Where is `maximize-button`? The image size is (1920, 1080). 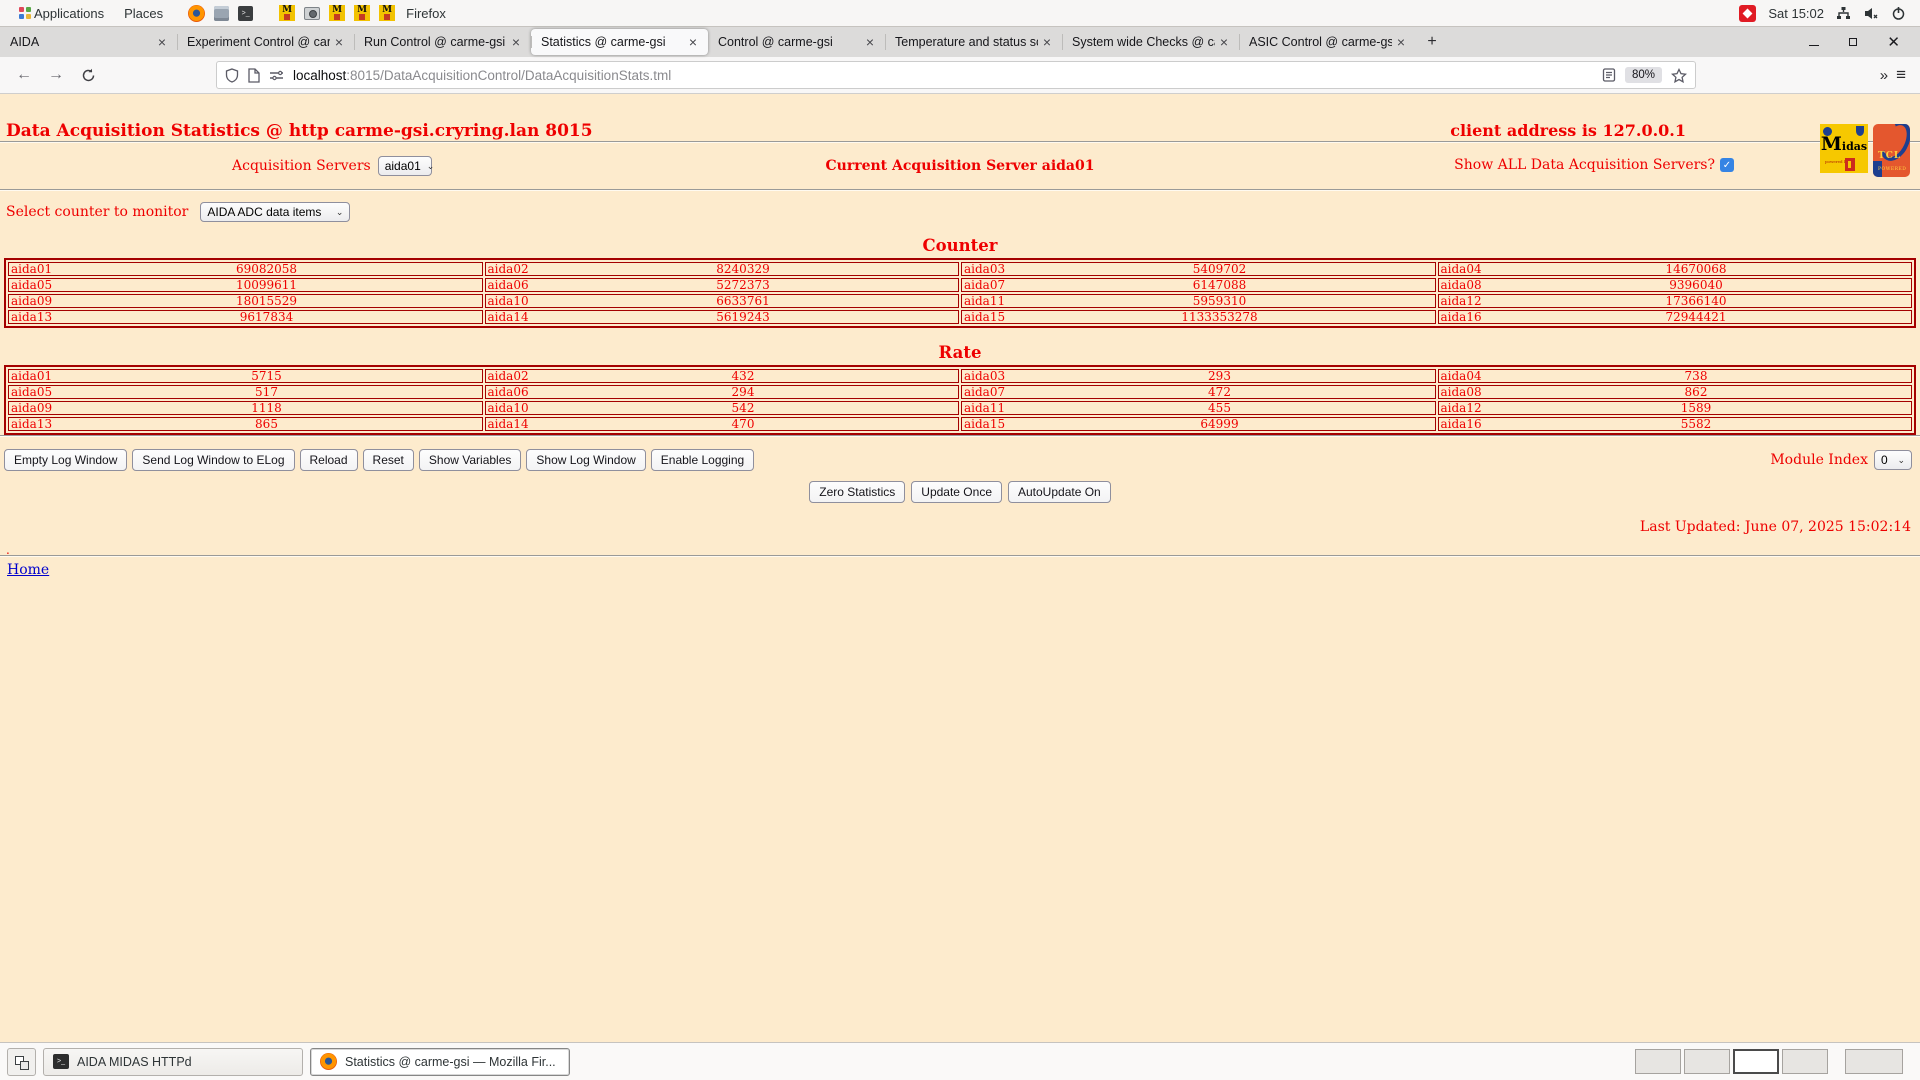
maximize-button is located at coordinates (1853, 42).